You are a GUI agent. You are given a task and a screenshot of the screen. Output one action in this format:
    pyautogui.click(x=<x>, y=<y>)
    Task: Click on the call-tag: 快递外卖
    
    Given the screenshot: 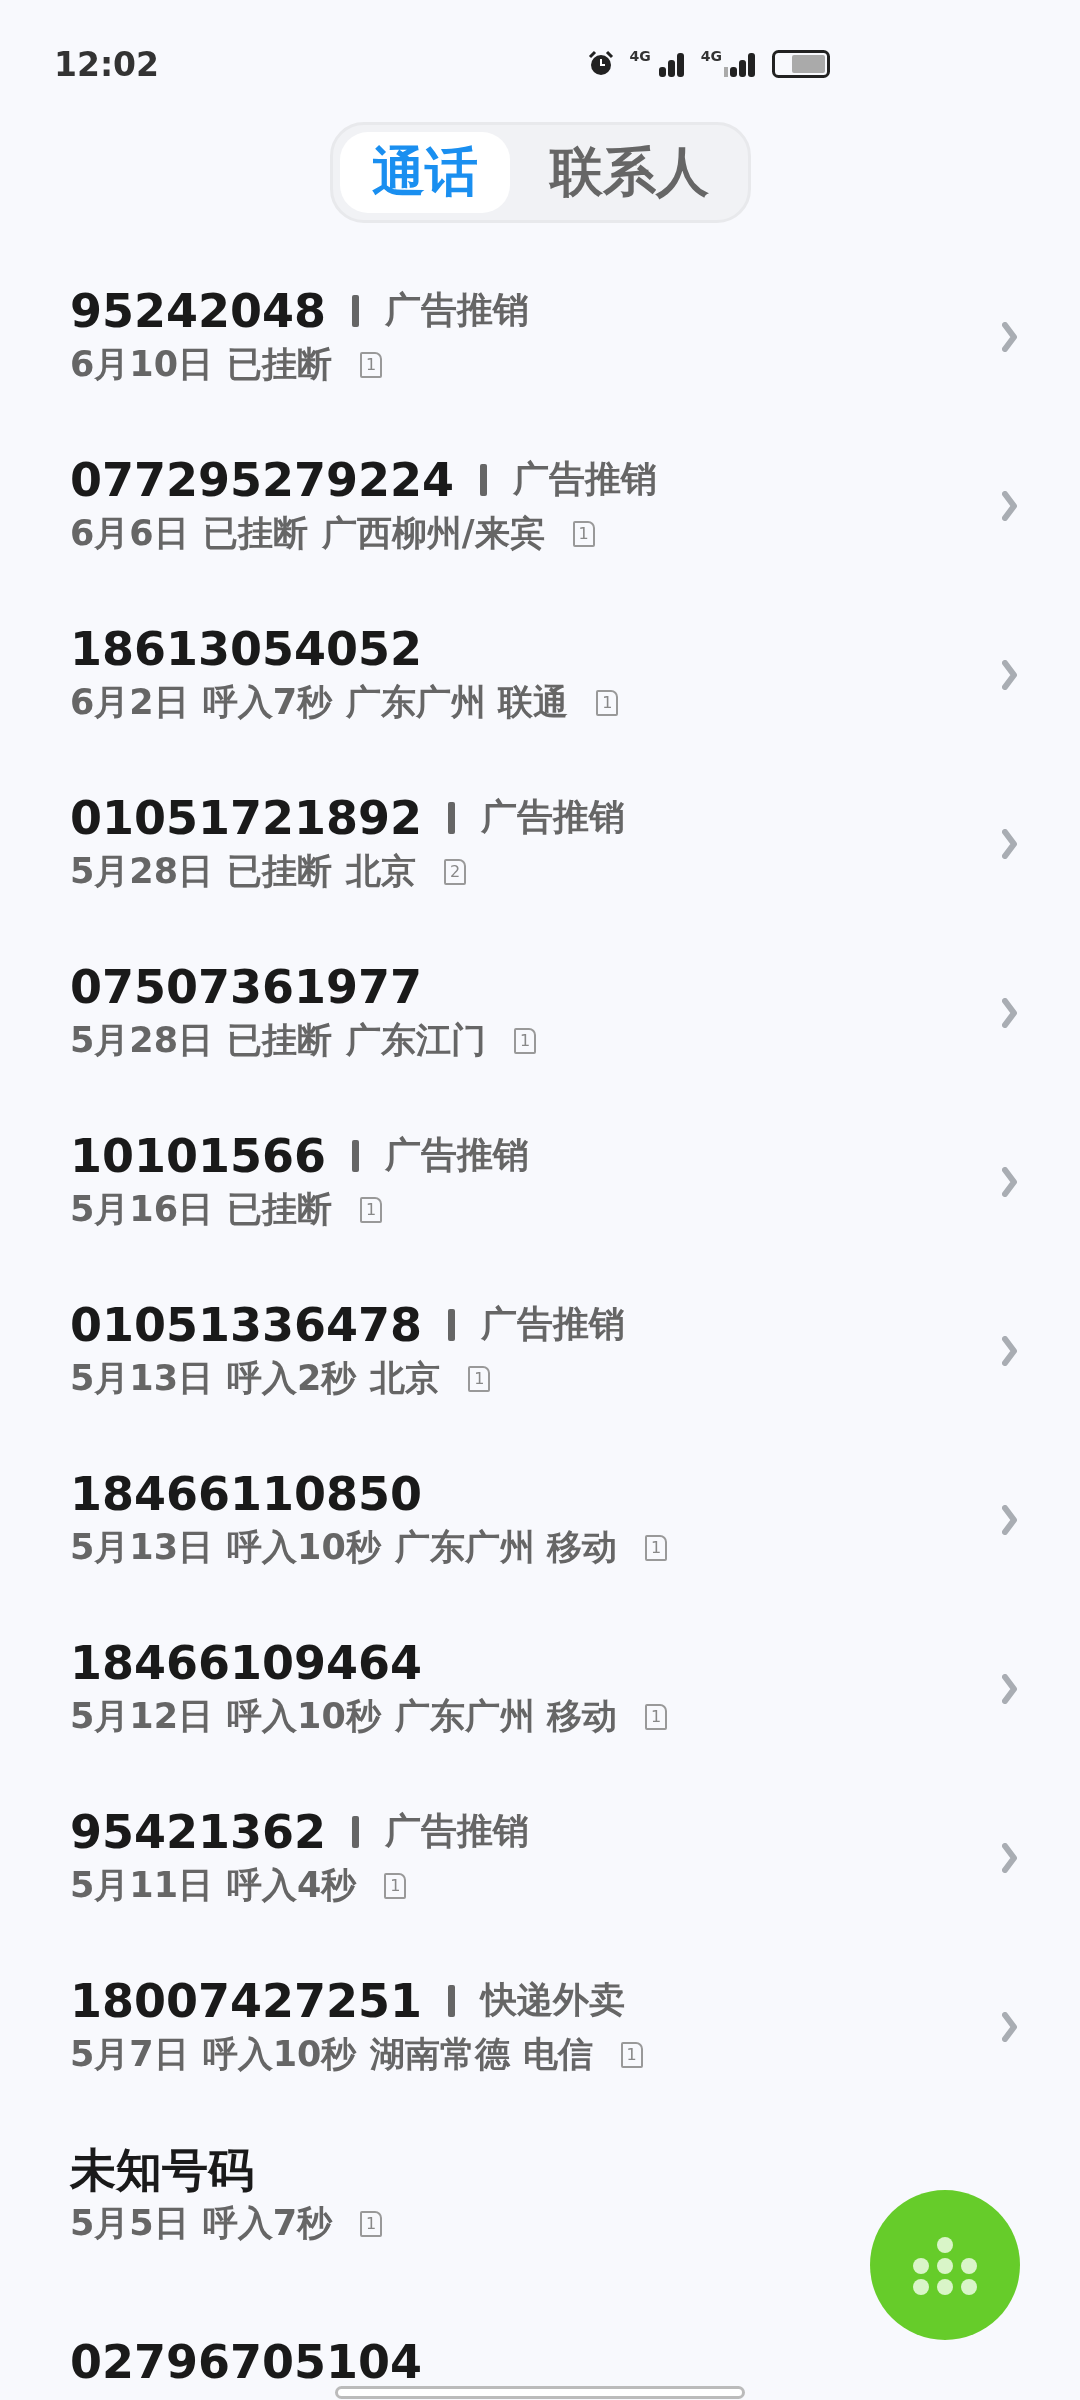 What is the action you would take?
    pyautogui.click(x=553, y=2001)
    